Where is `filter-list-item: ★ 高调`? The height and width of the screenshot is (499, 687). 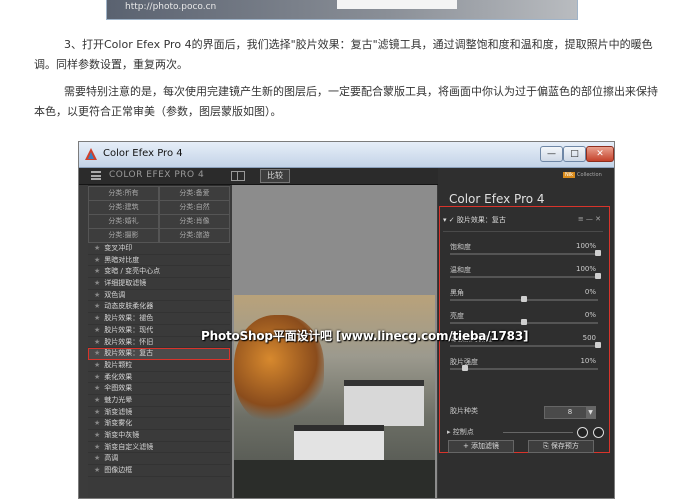 filter-list-item: ★ 高调 is located at coordinates (159, 459).